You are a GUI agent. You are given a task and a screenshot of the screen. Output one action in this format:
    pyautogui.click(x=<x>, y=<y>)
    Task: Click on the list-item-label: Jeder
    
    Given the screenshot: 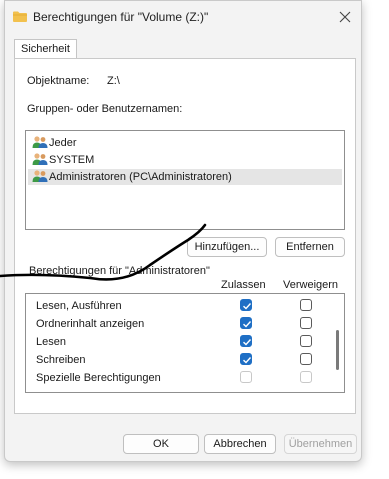 What is the action you would take?
    pyautogui.click(x=63, y=143)
    